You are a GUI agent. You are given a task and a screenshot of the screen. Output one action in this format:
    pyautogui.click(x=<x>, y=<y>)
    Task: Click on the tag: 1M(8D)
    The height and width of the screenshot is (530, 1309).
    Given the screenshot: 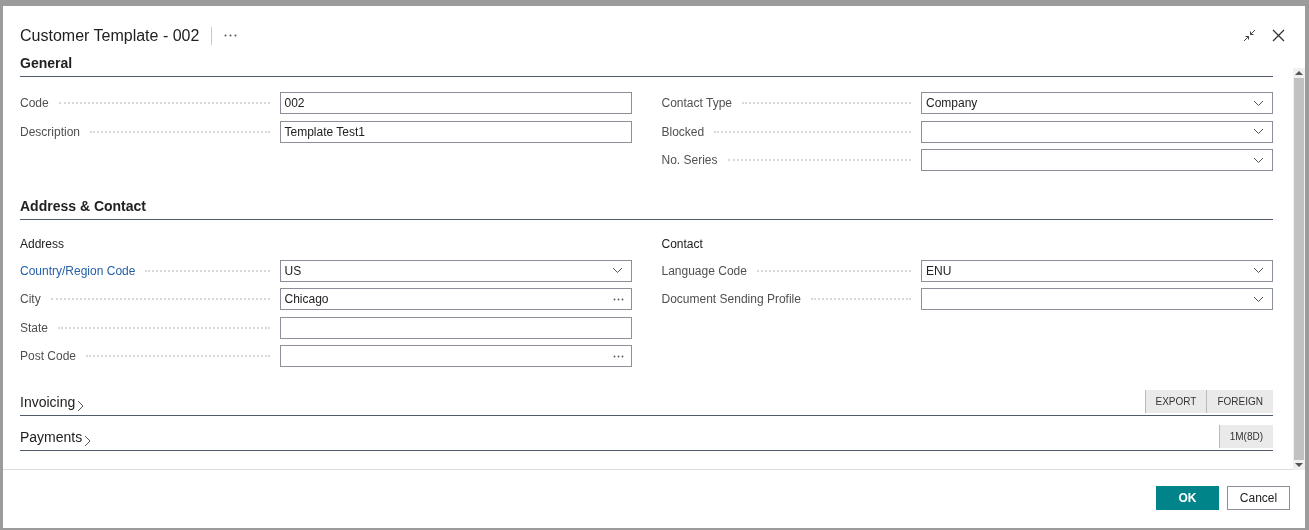 What is the action you would take?
    pyautogui.click(x=1245, y=436)
    